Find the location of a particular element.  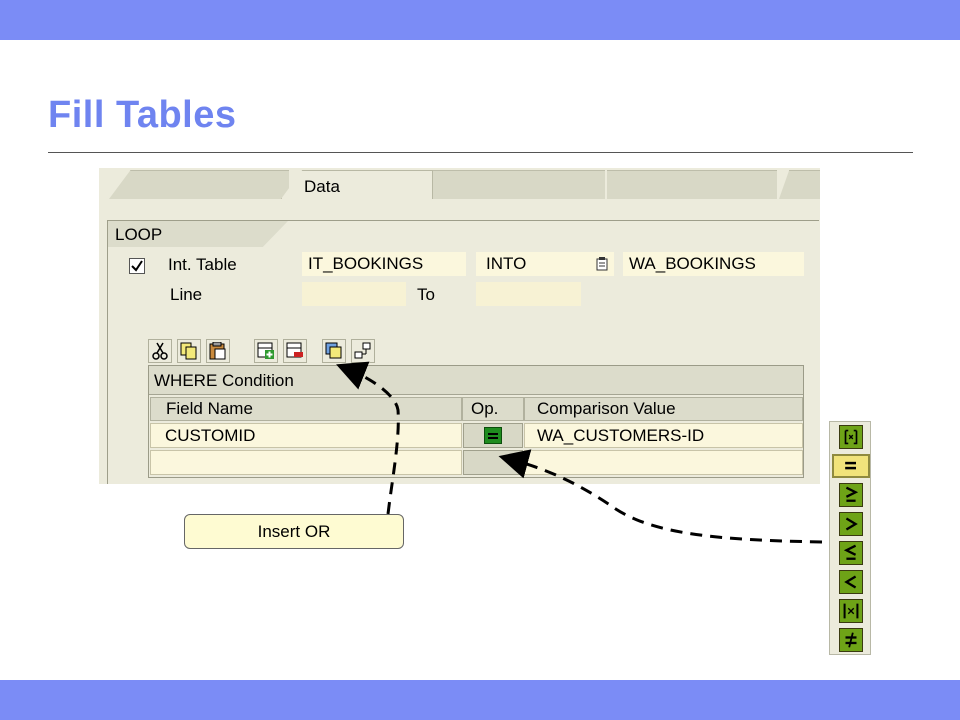

not-equal-icon is located at coordinates (851, 640).